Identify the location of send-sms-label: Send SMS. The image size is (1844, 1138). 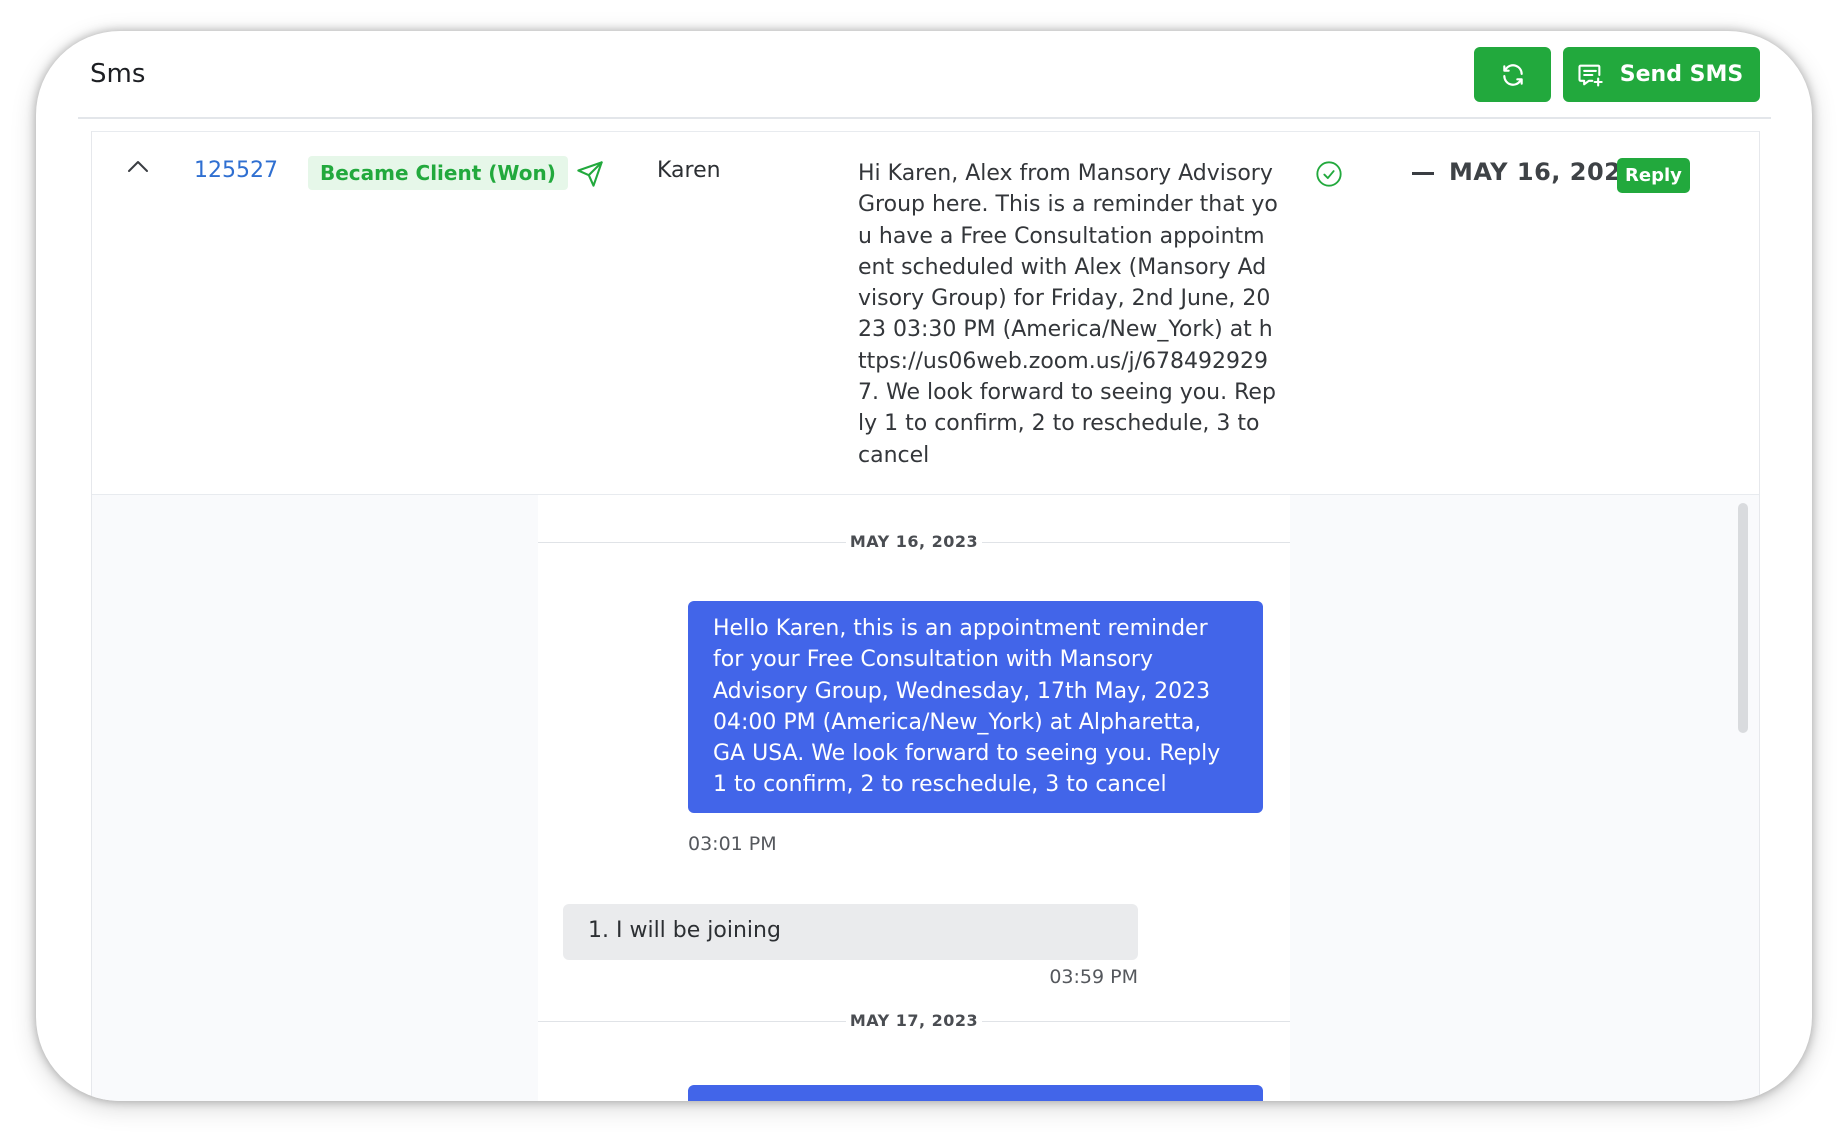
(1681, 74).